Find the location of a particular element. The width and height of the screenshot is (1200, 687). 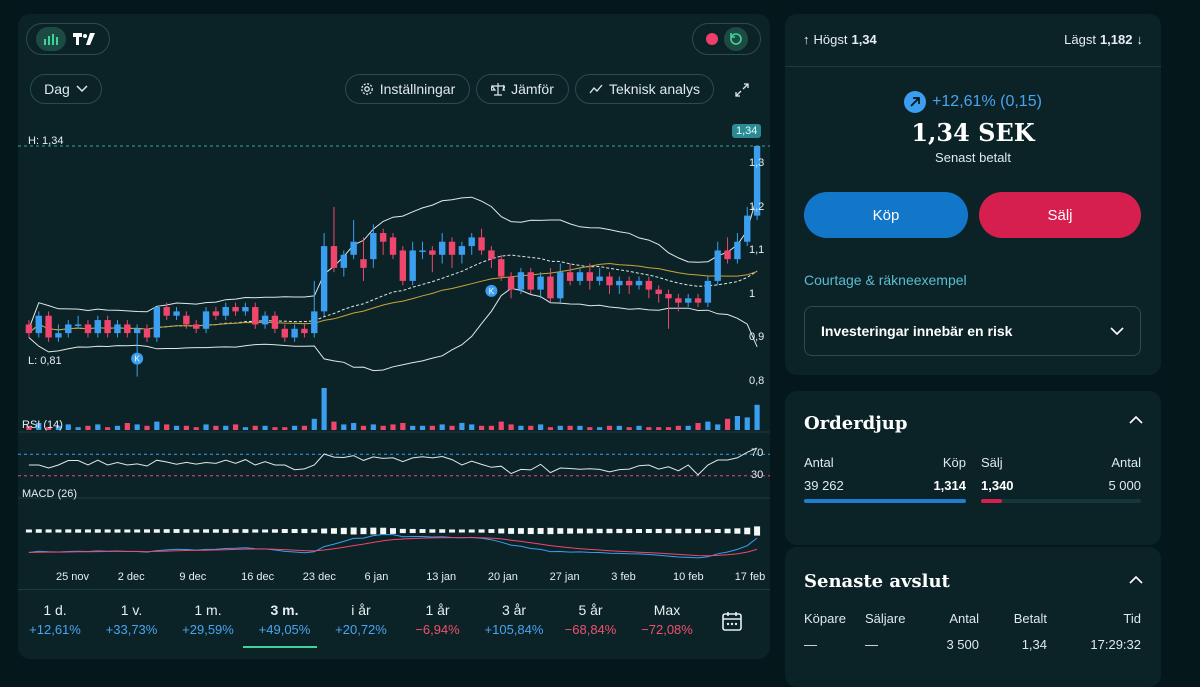

period-tab-label: 3 m. is located at coordinates (284, 610).